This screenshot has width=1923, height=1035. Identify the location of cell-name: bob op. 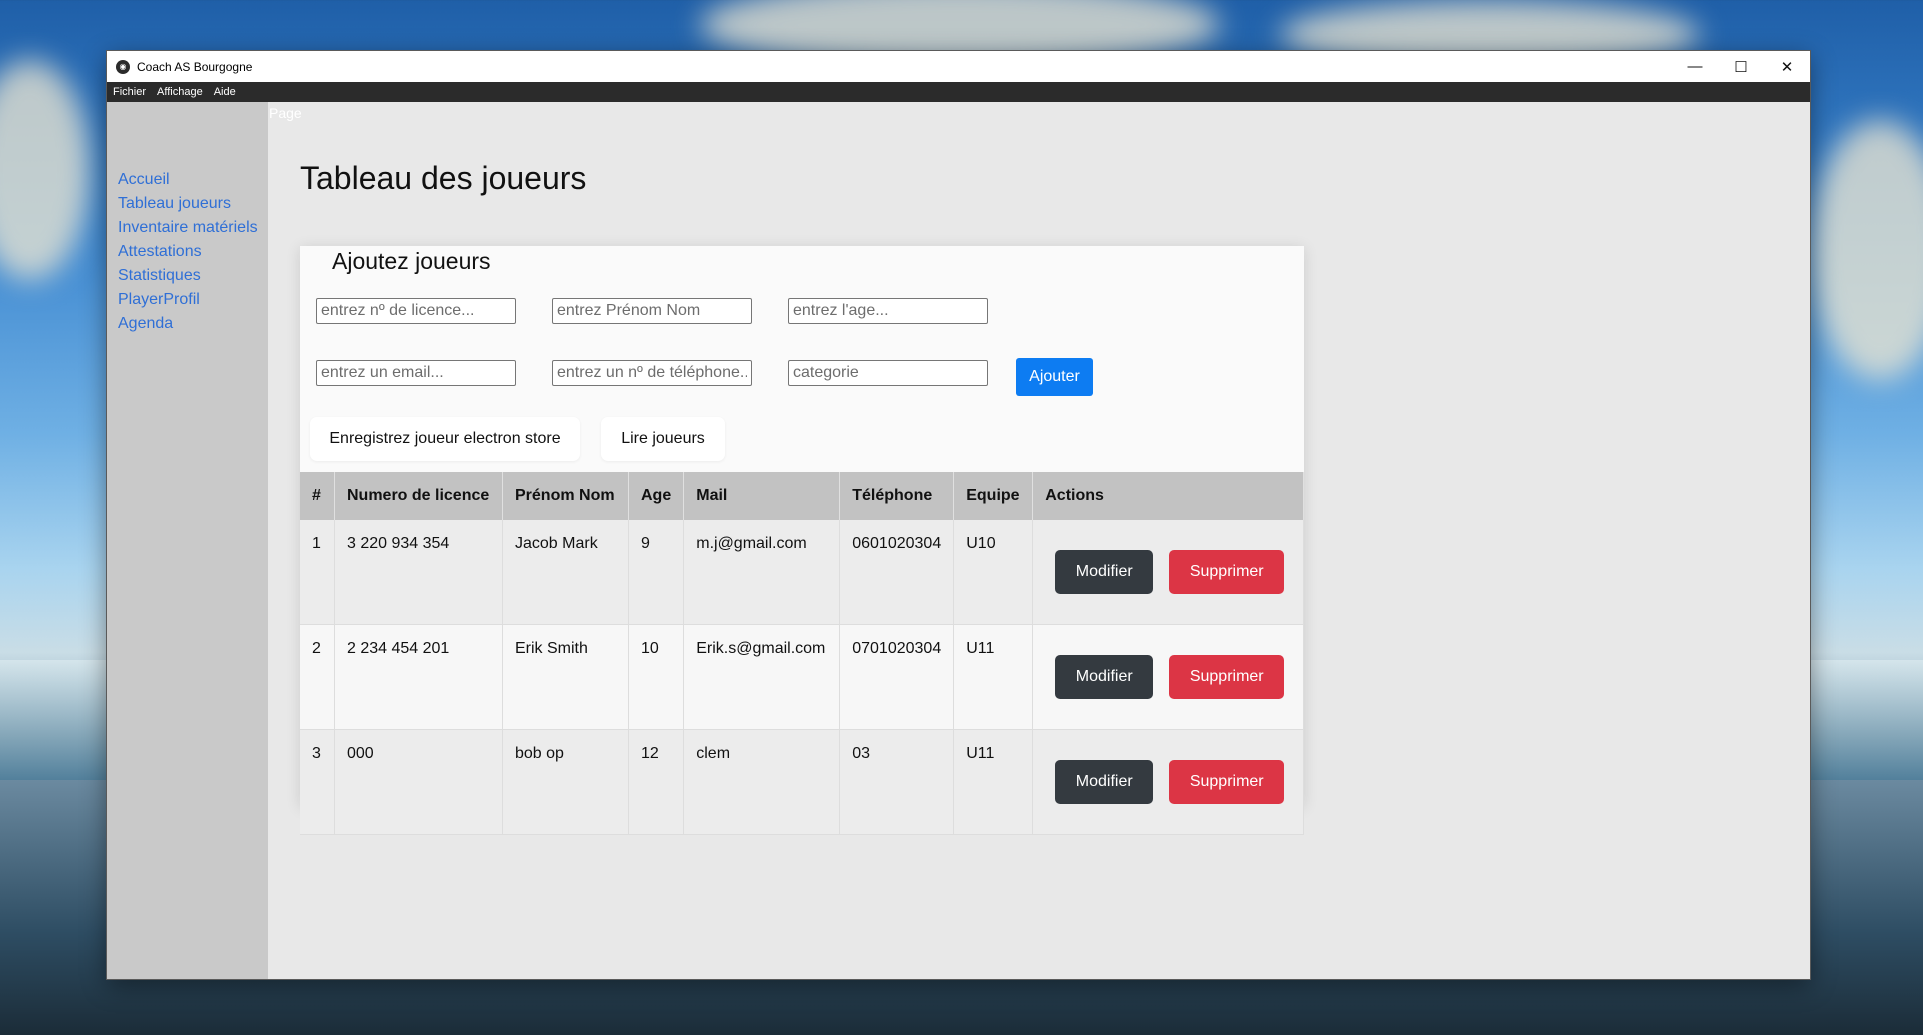
(565, 782).